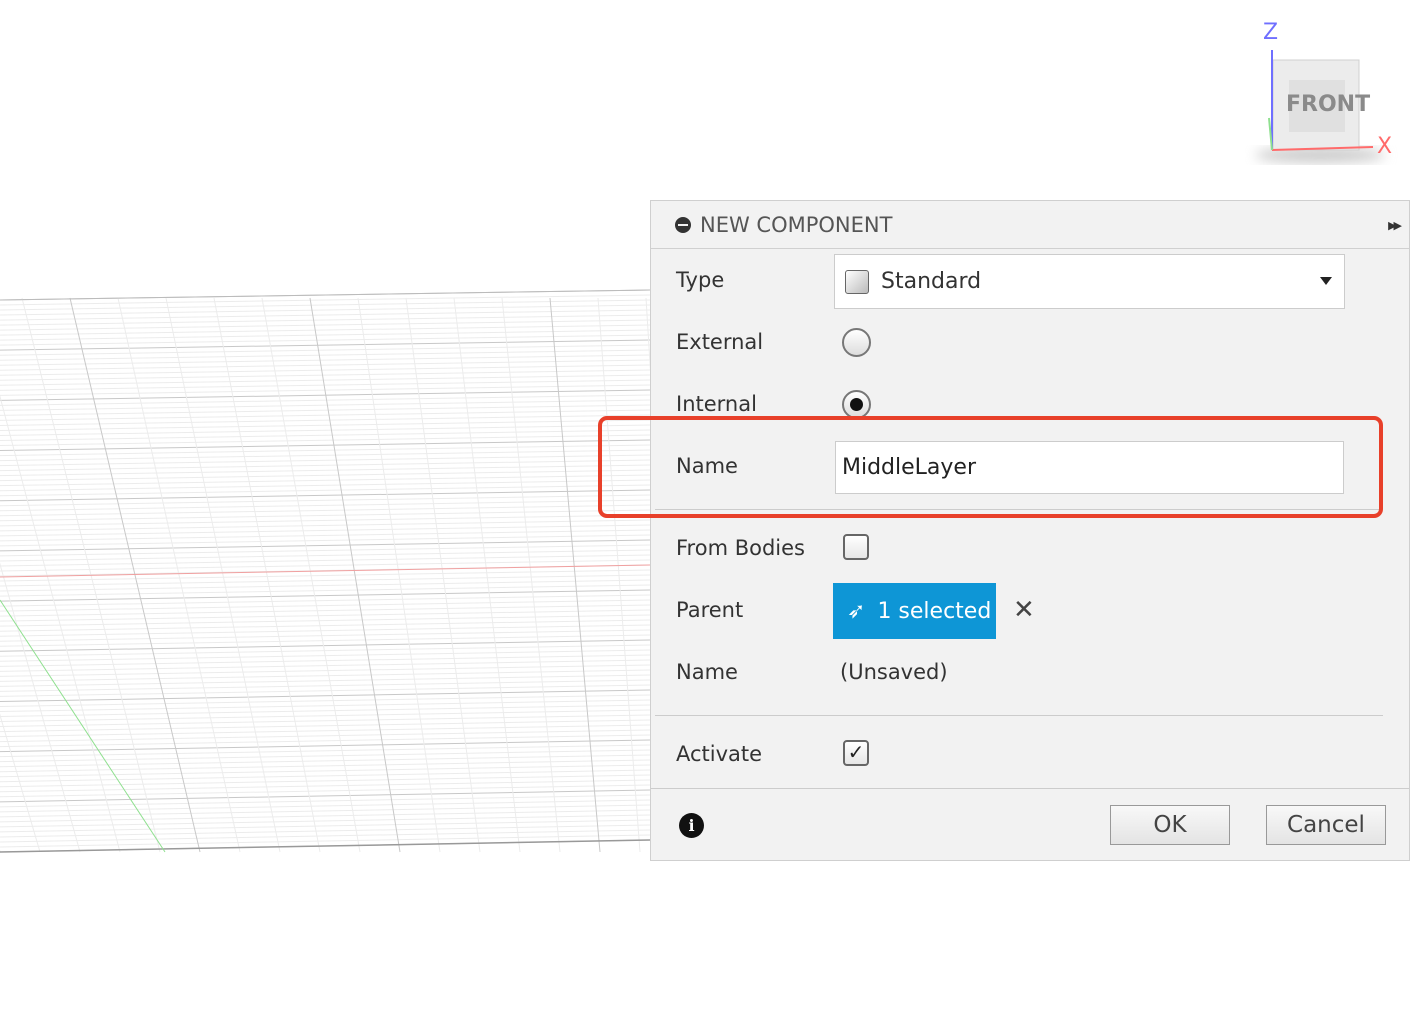 This screenshot has width=1416, height=1030. Describe the element at coordinates (1019, 715) in the screenshot. I see `divider` at that location.